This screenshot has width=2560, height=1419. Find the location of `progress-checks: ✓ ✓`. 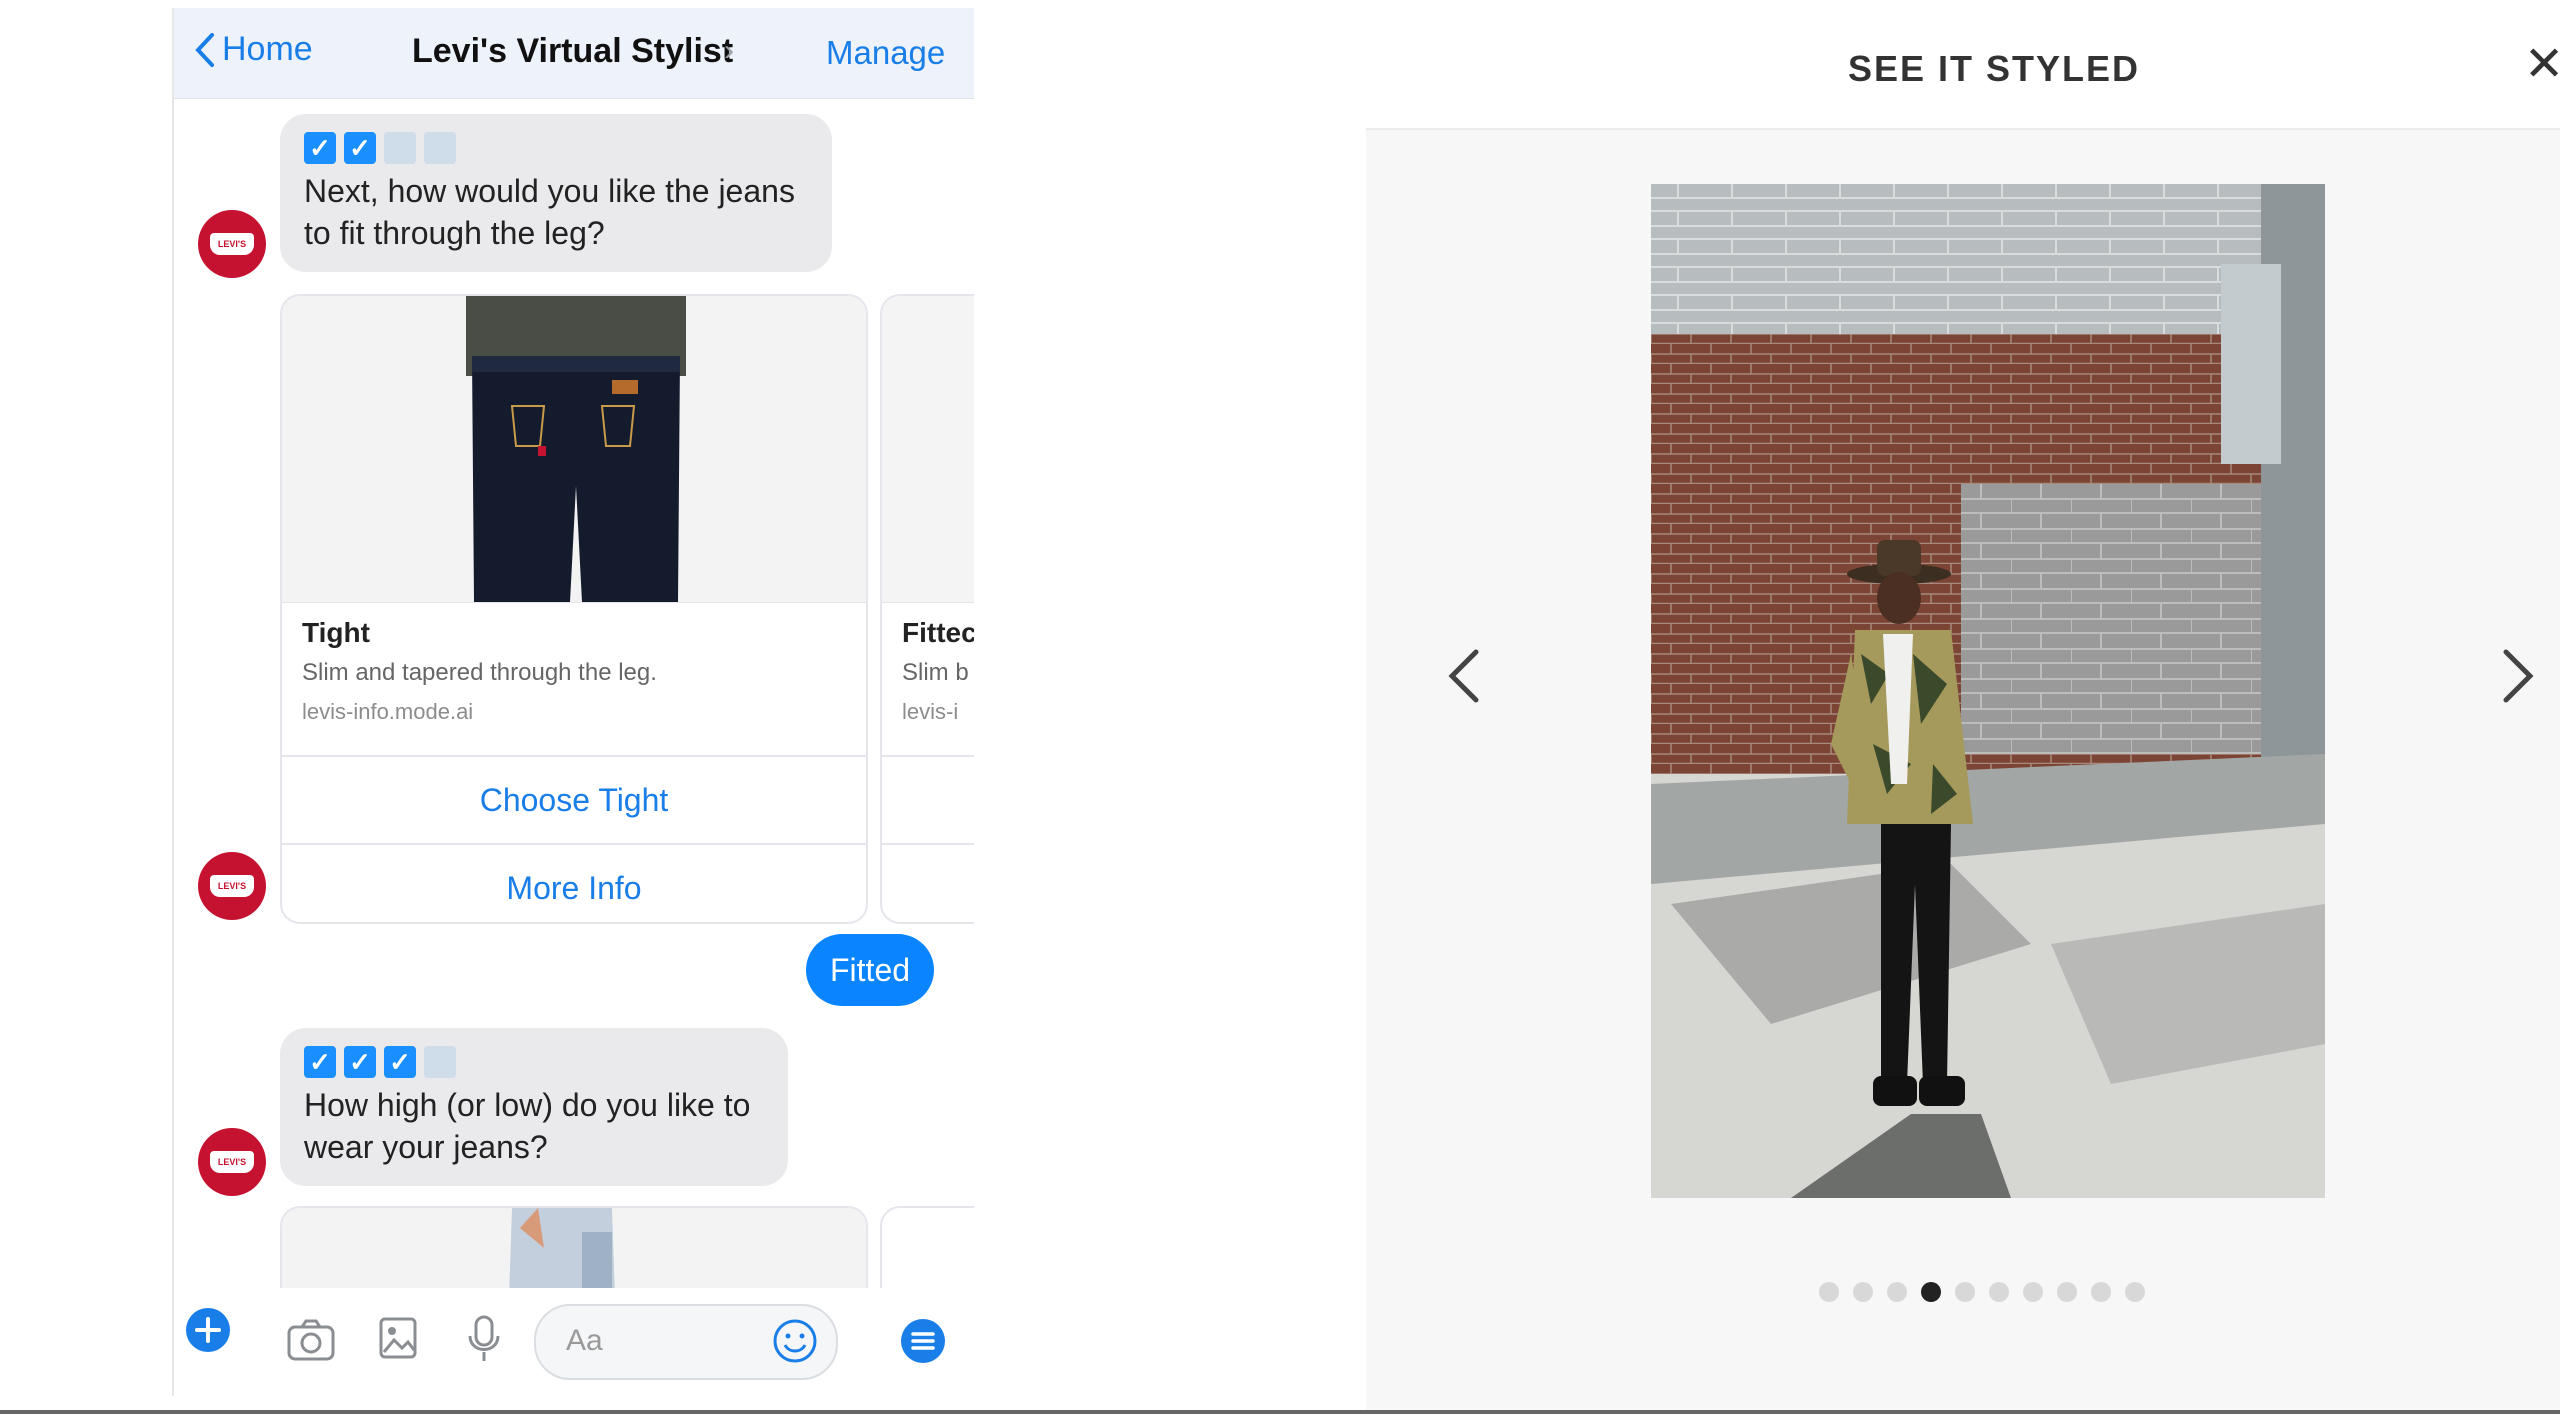

progress-checks: ✓ ✓ is located at coordinates (556, 148).